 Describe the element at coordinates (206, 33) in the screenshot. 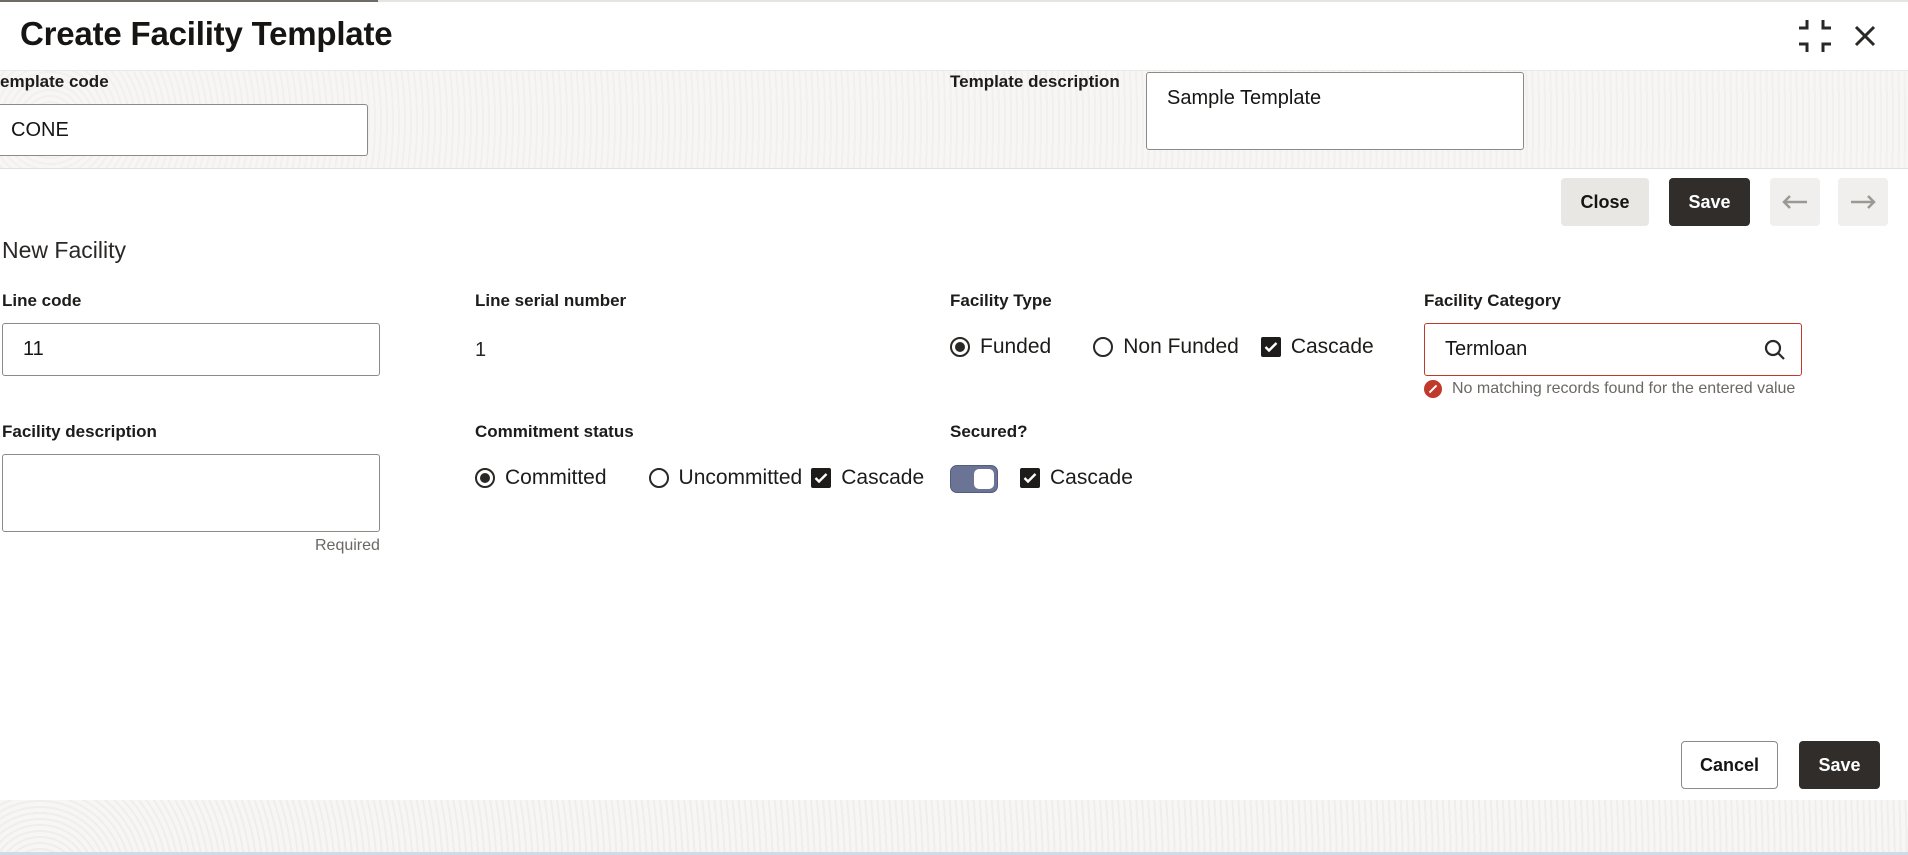

I see `dialog-title: Create Facility Template` at that location.